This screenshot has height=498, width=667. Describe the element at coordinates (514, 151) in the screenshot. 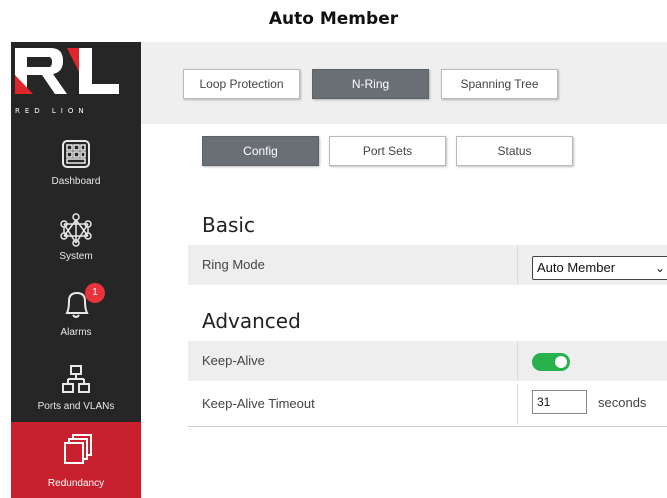

I see `subtab-status: Status` at that location.